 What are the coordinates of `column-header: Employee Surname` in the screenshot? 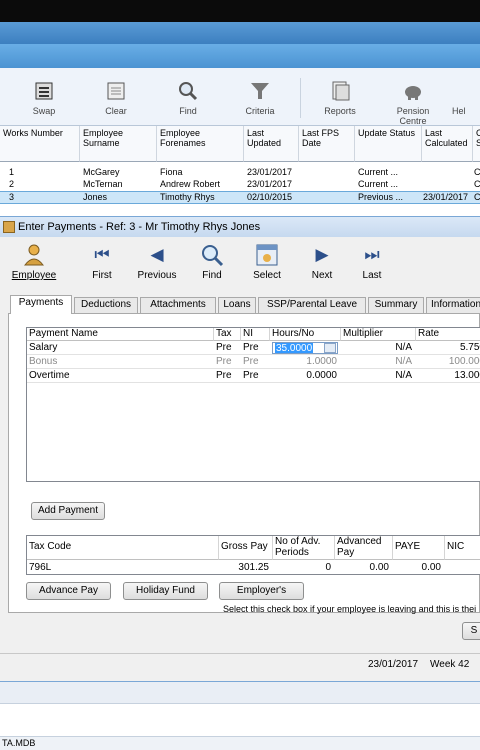 It's located at (118, 144).